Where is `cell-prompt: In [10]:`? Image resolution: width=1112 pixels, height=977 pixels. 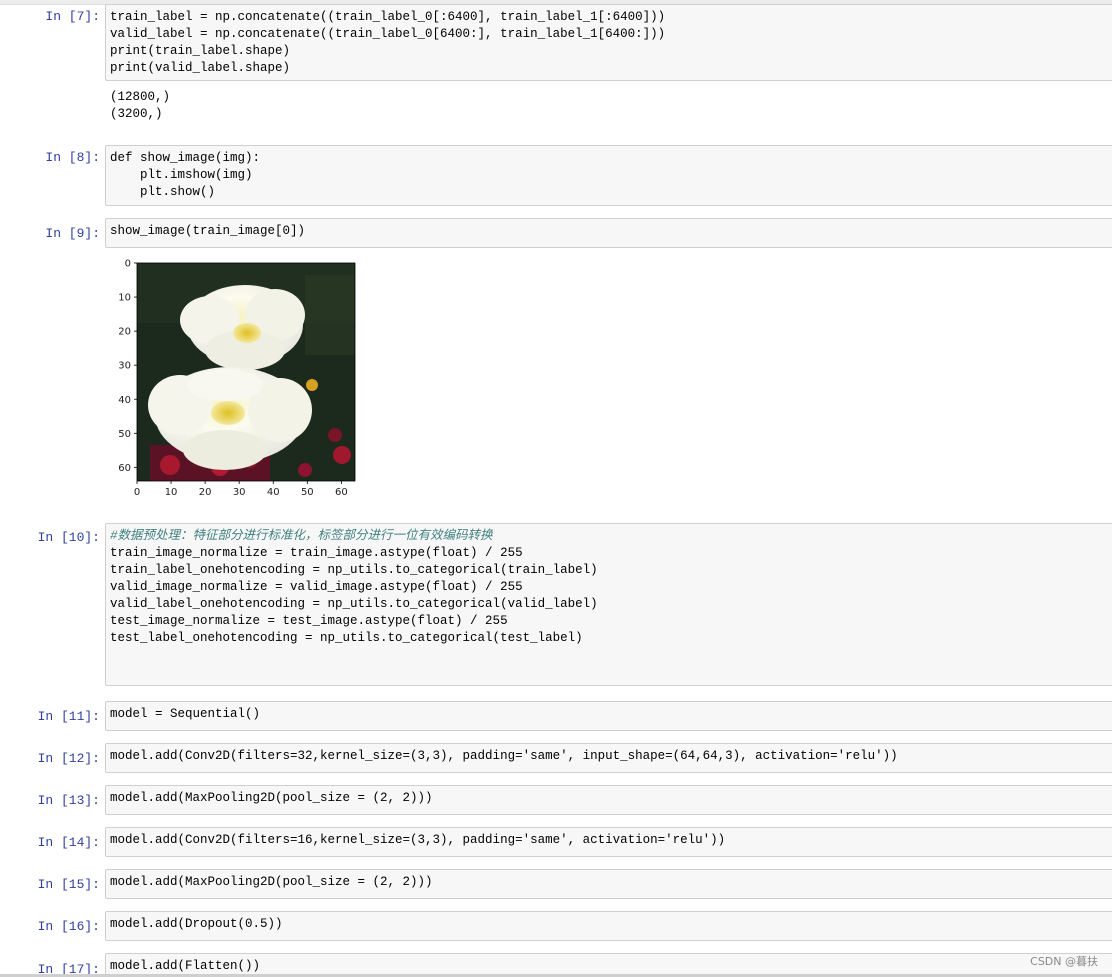
cell-prompt: In [10]: is located at coordinates (68, 537).